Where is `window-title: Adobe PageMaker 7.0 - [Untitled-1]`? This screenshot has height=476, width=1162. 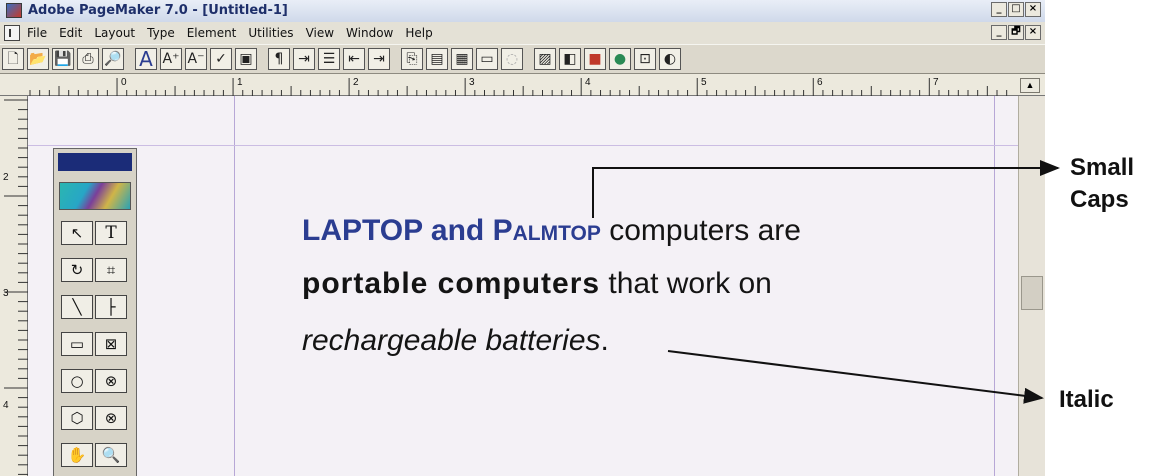 window-title: Adobe PageMaker 7.0 - [Untitled-1] is located at coordinates (158, 10).